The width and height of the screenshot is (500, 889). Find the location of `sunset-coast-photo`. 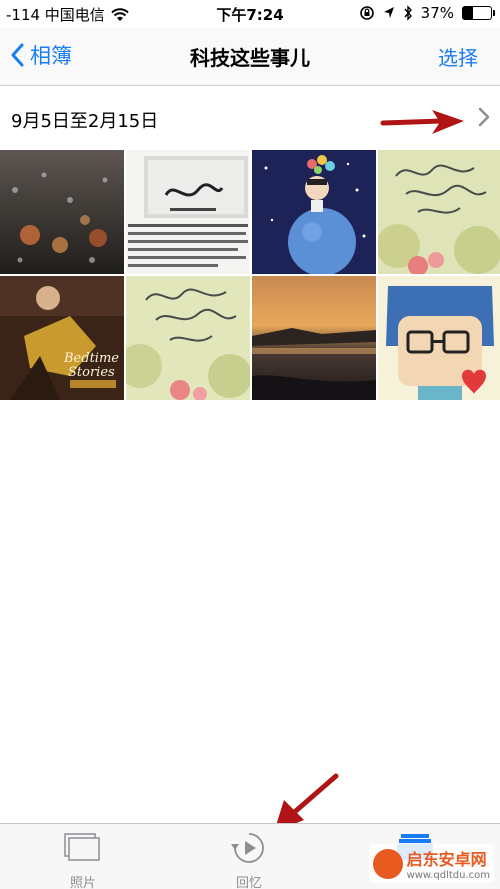

sunset-coast-photo is located at coordinates (314, 338).